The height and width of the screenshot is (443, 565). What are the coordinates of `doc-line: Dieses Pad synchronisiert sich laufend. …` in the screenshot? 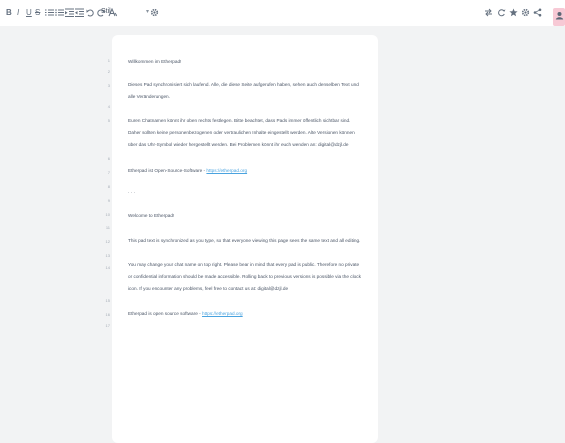 It's located at (243, 84).